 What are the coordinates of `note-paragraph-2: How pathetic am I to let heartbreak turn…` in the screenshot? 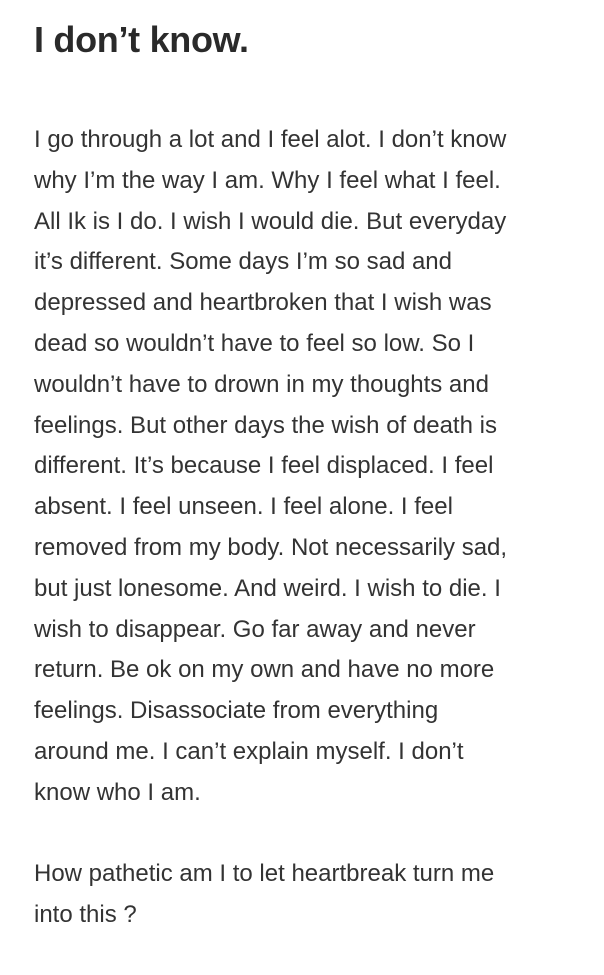 It's located at (264, 894).